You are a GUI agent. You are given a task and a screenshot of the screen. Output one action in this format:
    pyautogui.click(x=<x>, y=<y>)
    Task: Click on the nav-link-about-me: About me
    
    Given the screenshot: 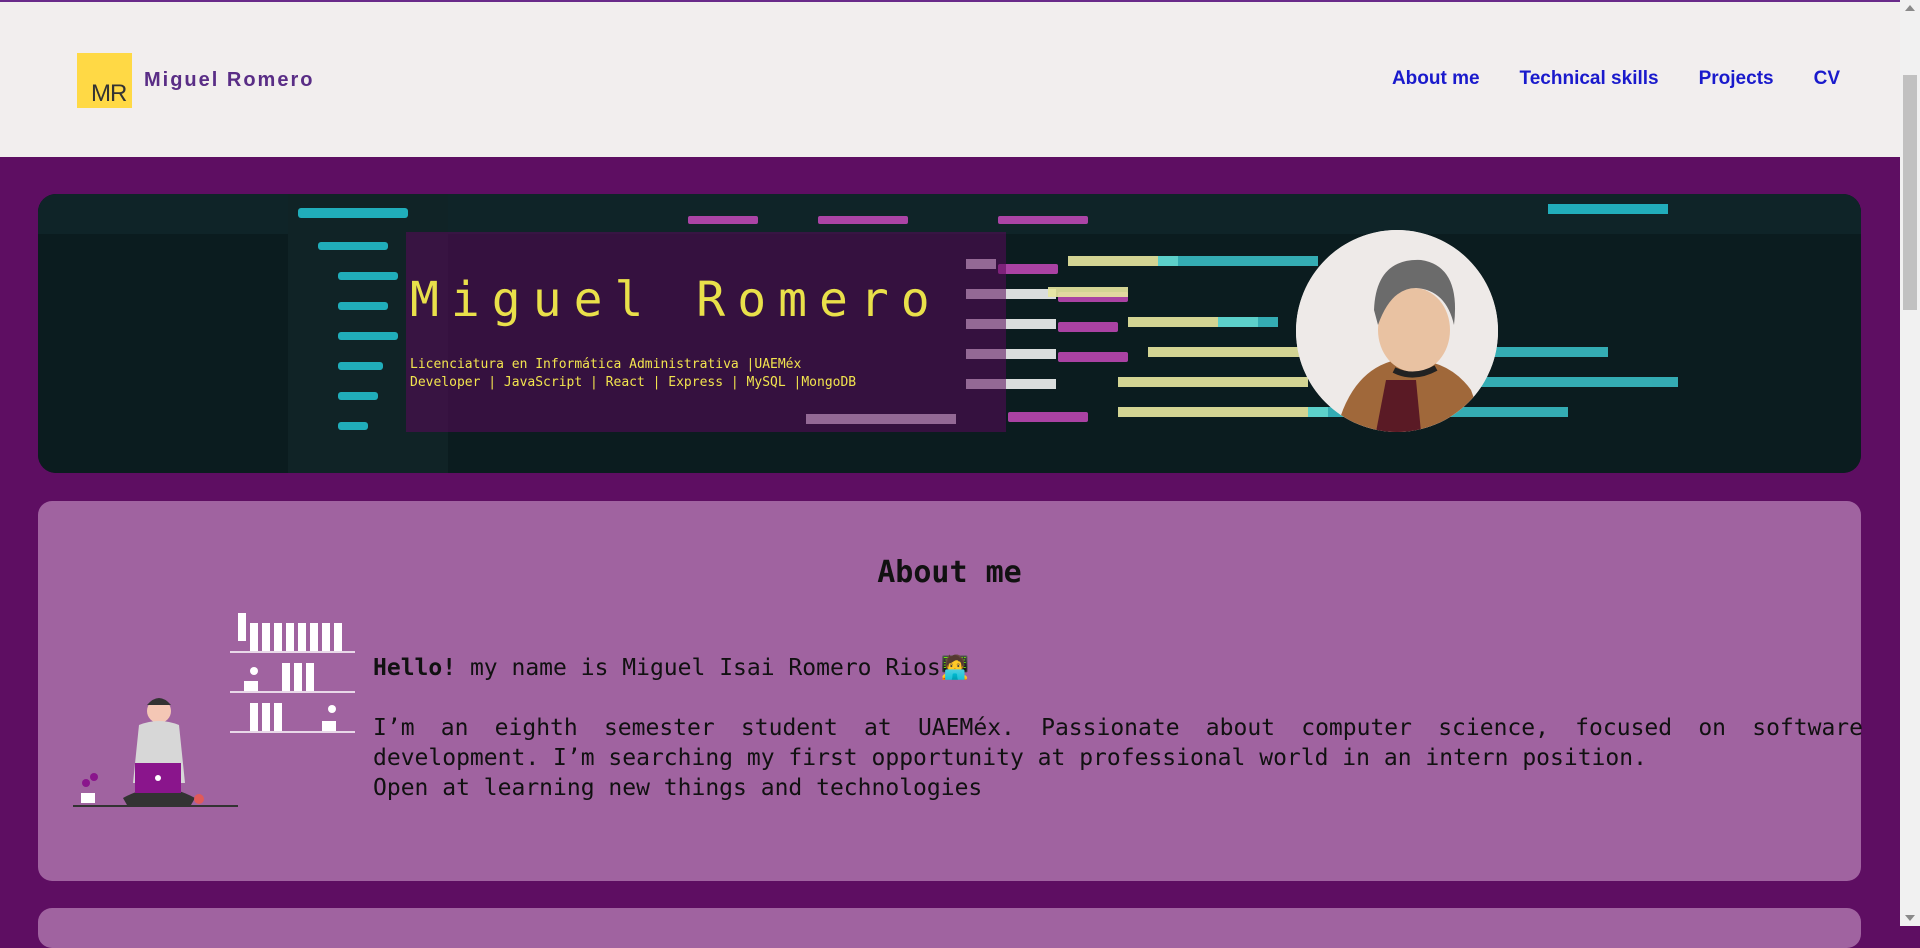 What is the action you would take?
    pyautogui.click(x=1436, y=79)
    